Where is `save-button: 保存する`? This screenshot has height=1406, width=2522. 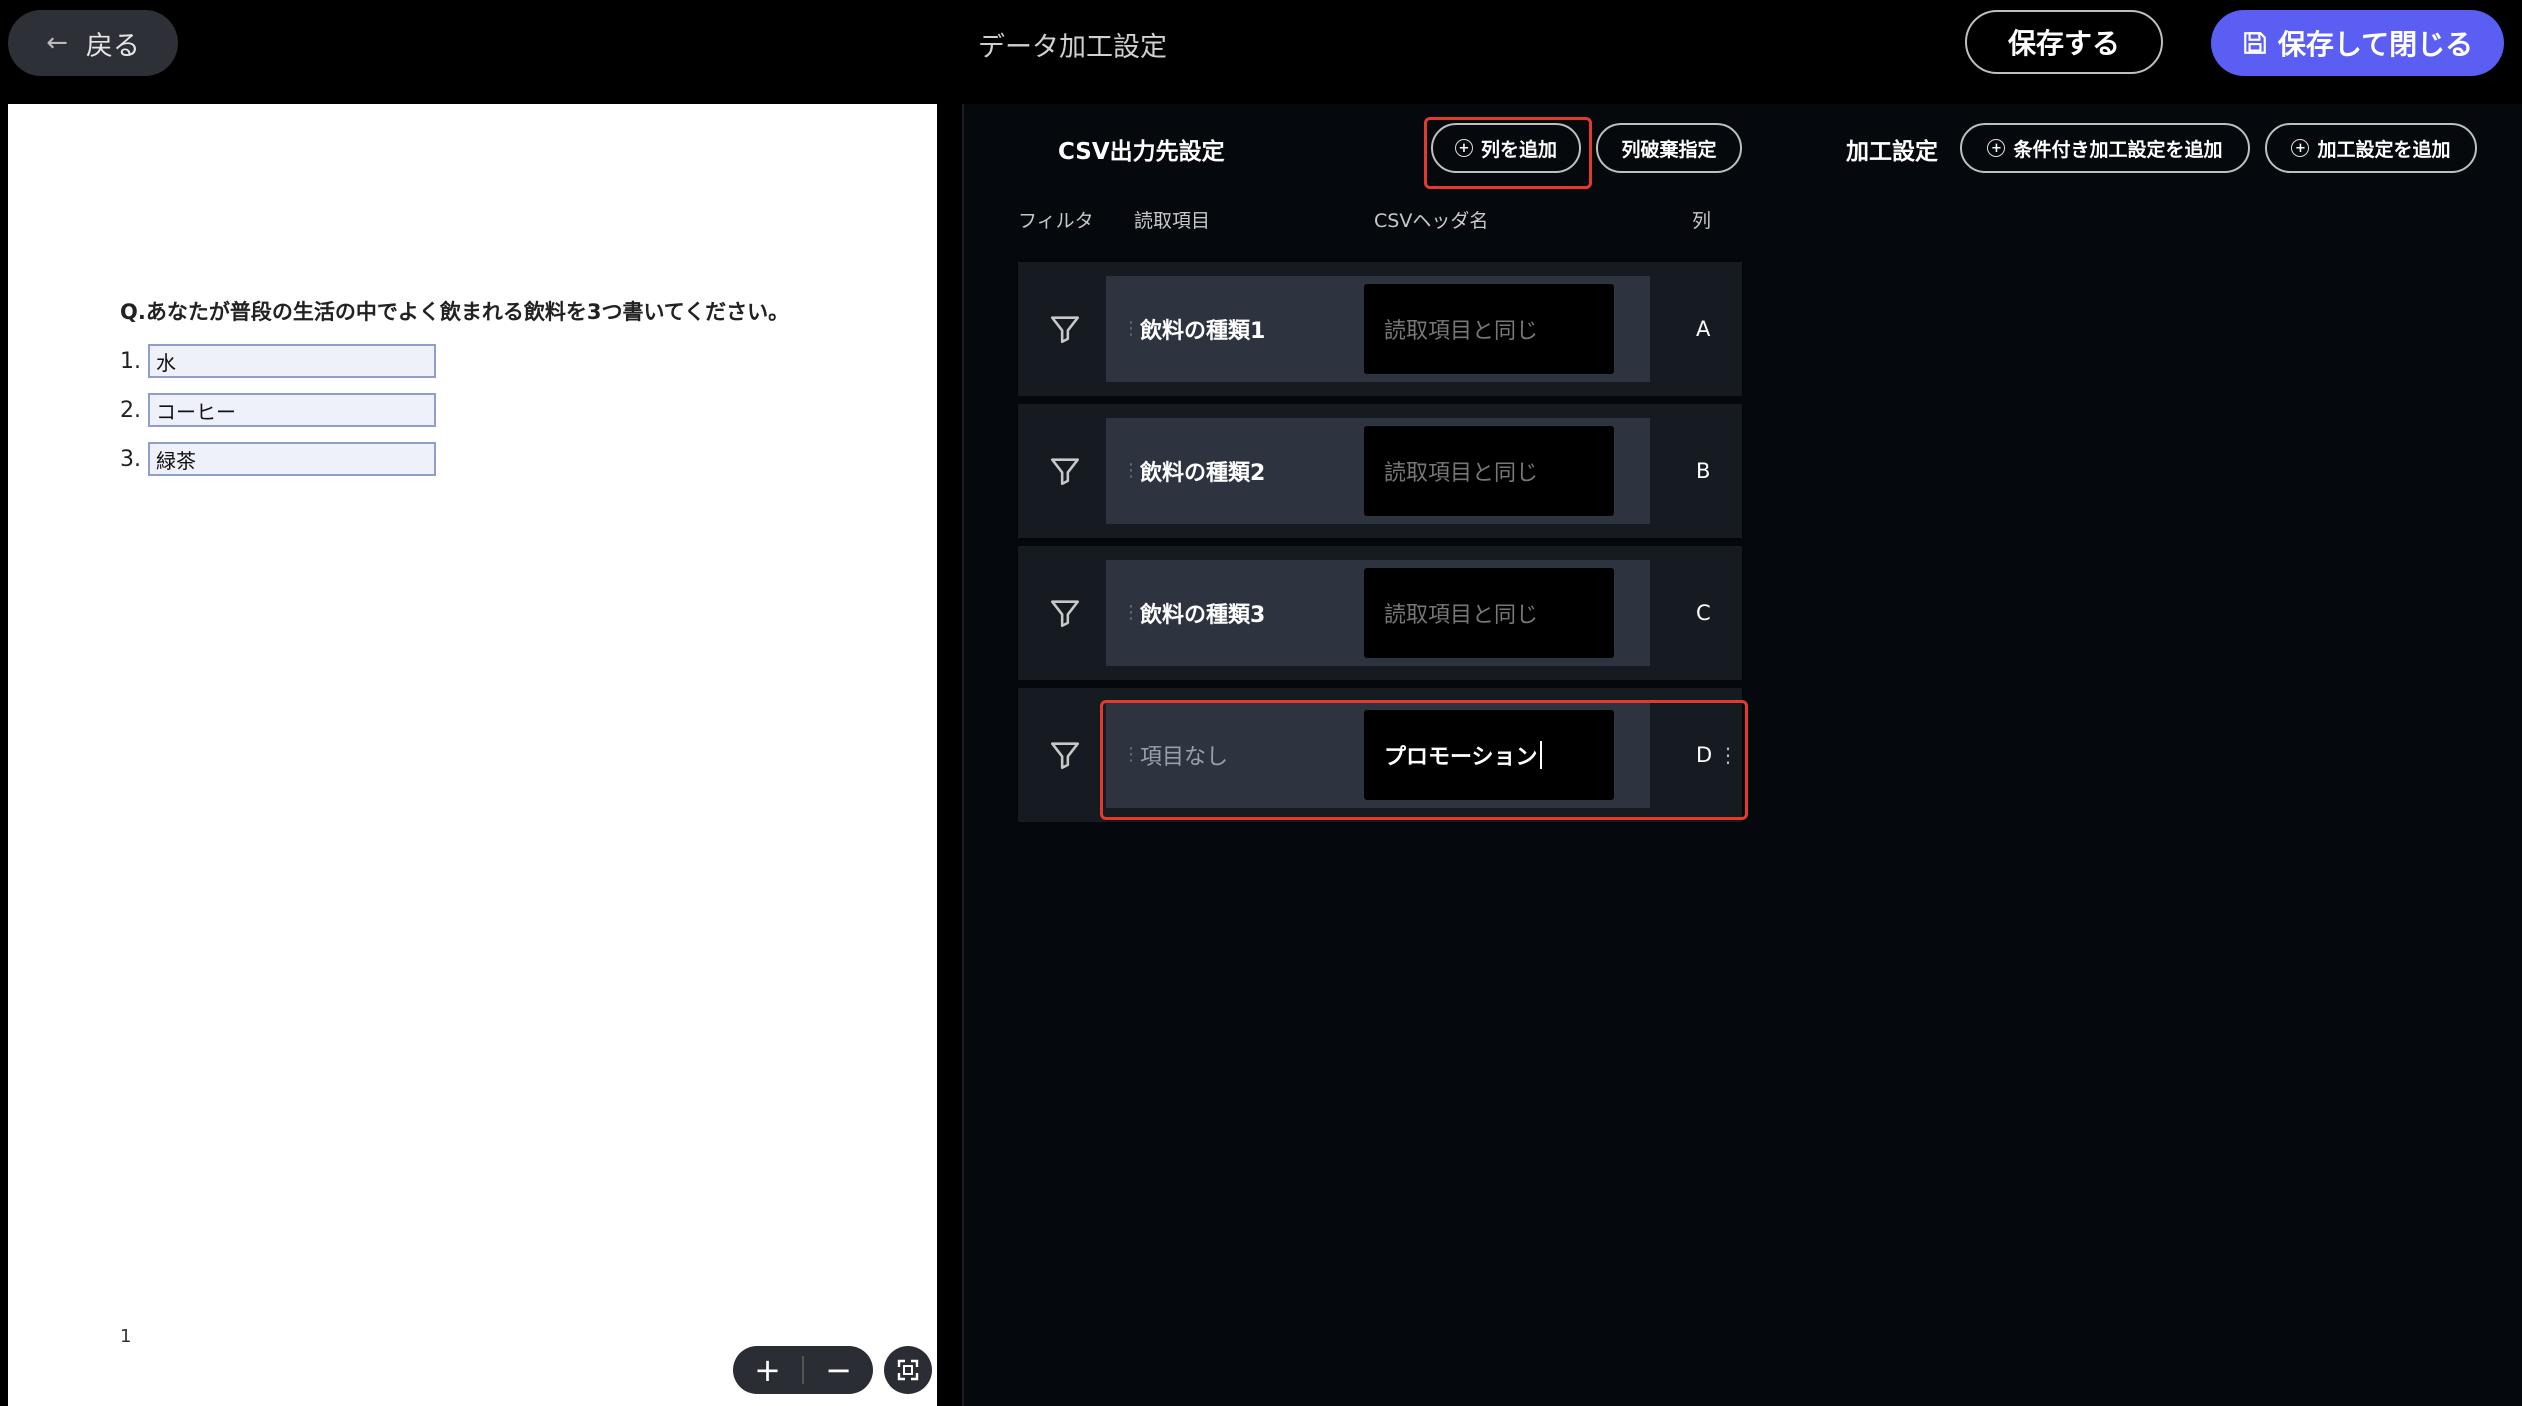
save-button: 保存する is located at coordinates (2064, 42).